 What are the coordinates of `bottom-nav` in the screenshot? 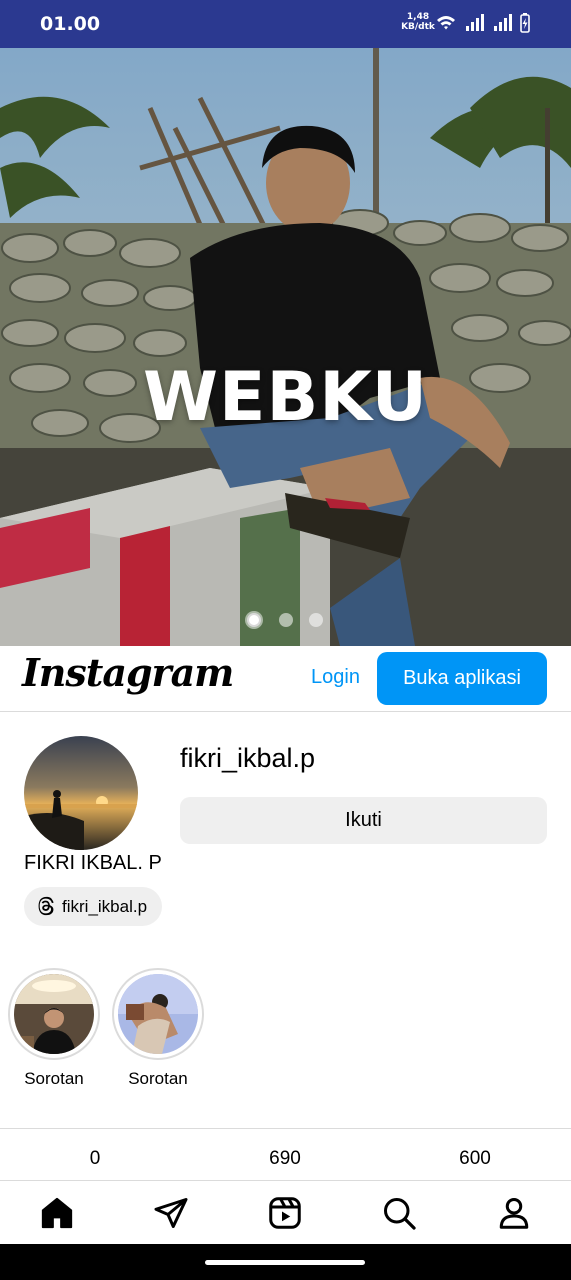 It's located at (285, 1212).